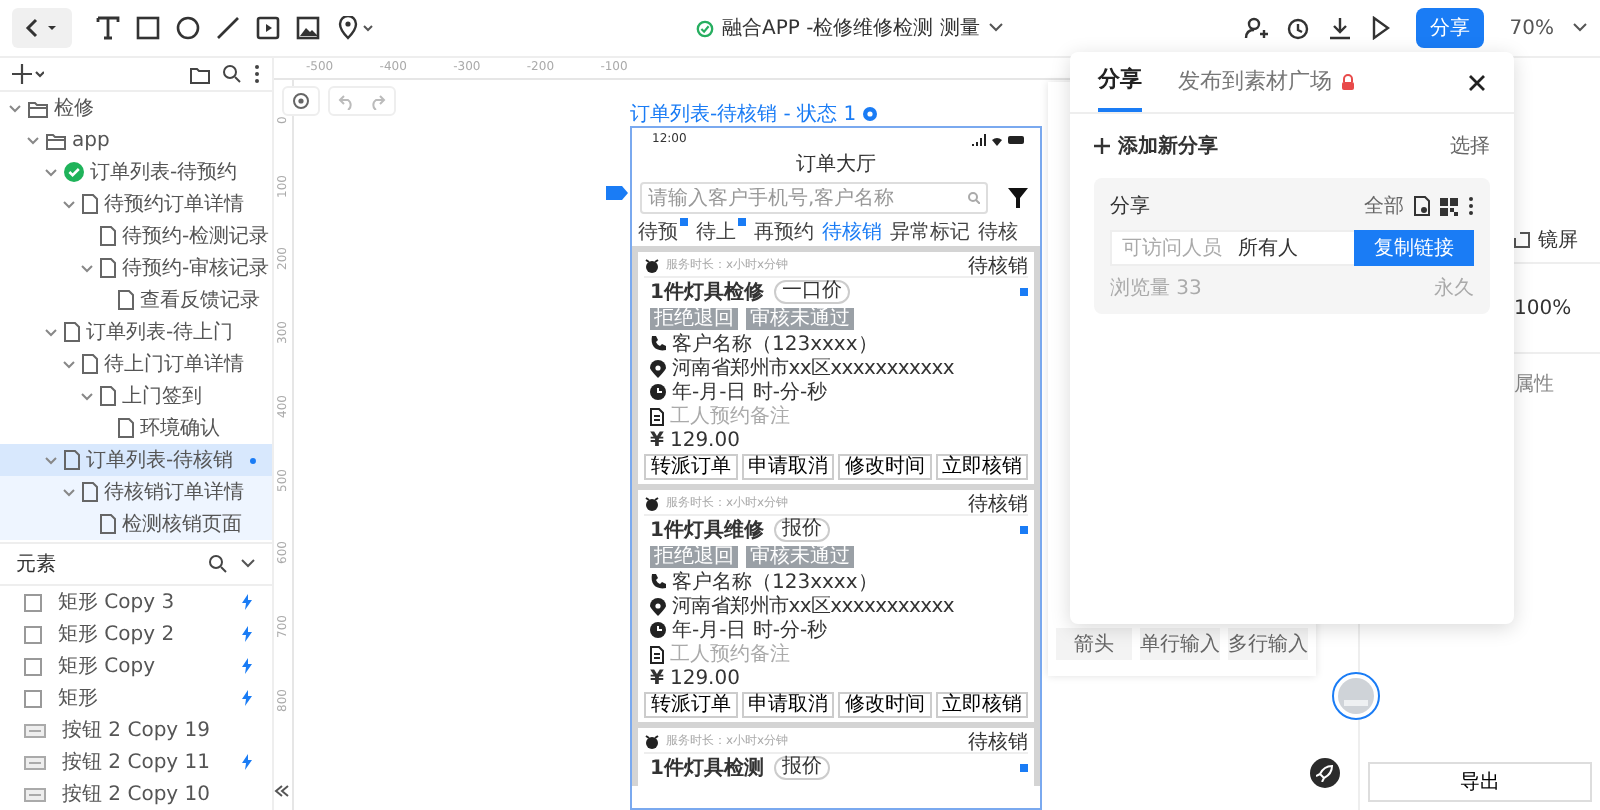 This screenshot has height=810, width=1600. Describe the element at coordinates (1094, 644) in the screenshot. I see `component-tile: 箭头` at that location.